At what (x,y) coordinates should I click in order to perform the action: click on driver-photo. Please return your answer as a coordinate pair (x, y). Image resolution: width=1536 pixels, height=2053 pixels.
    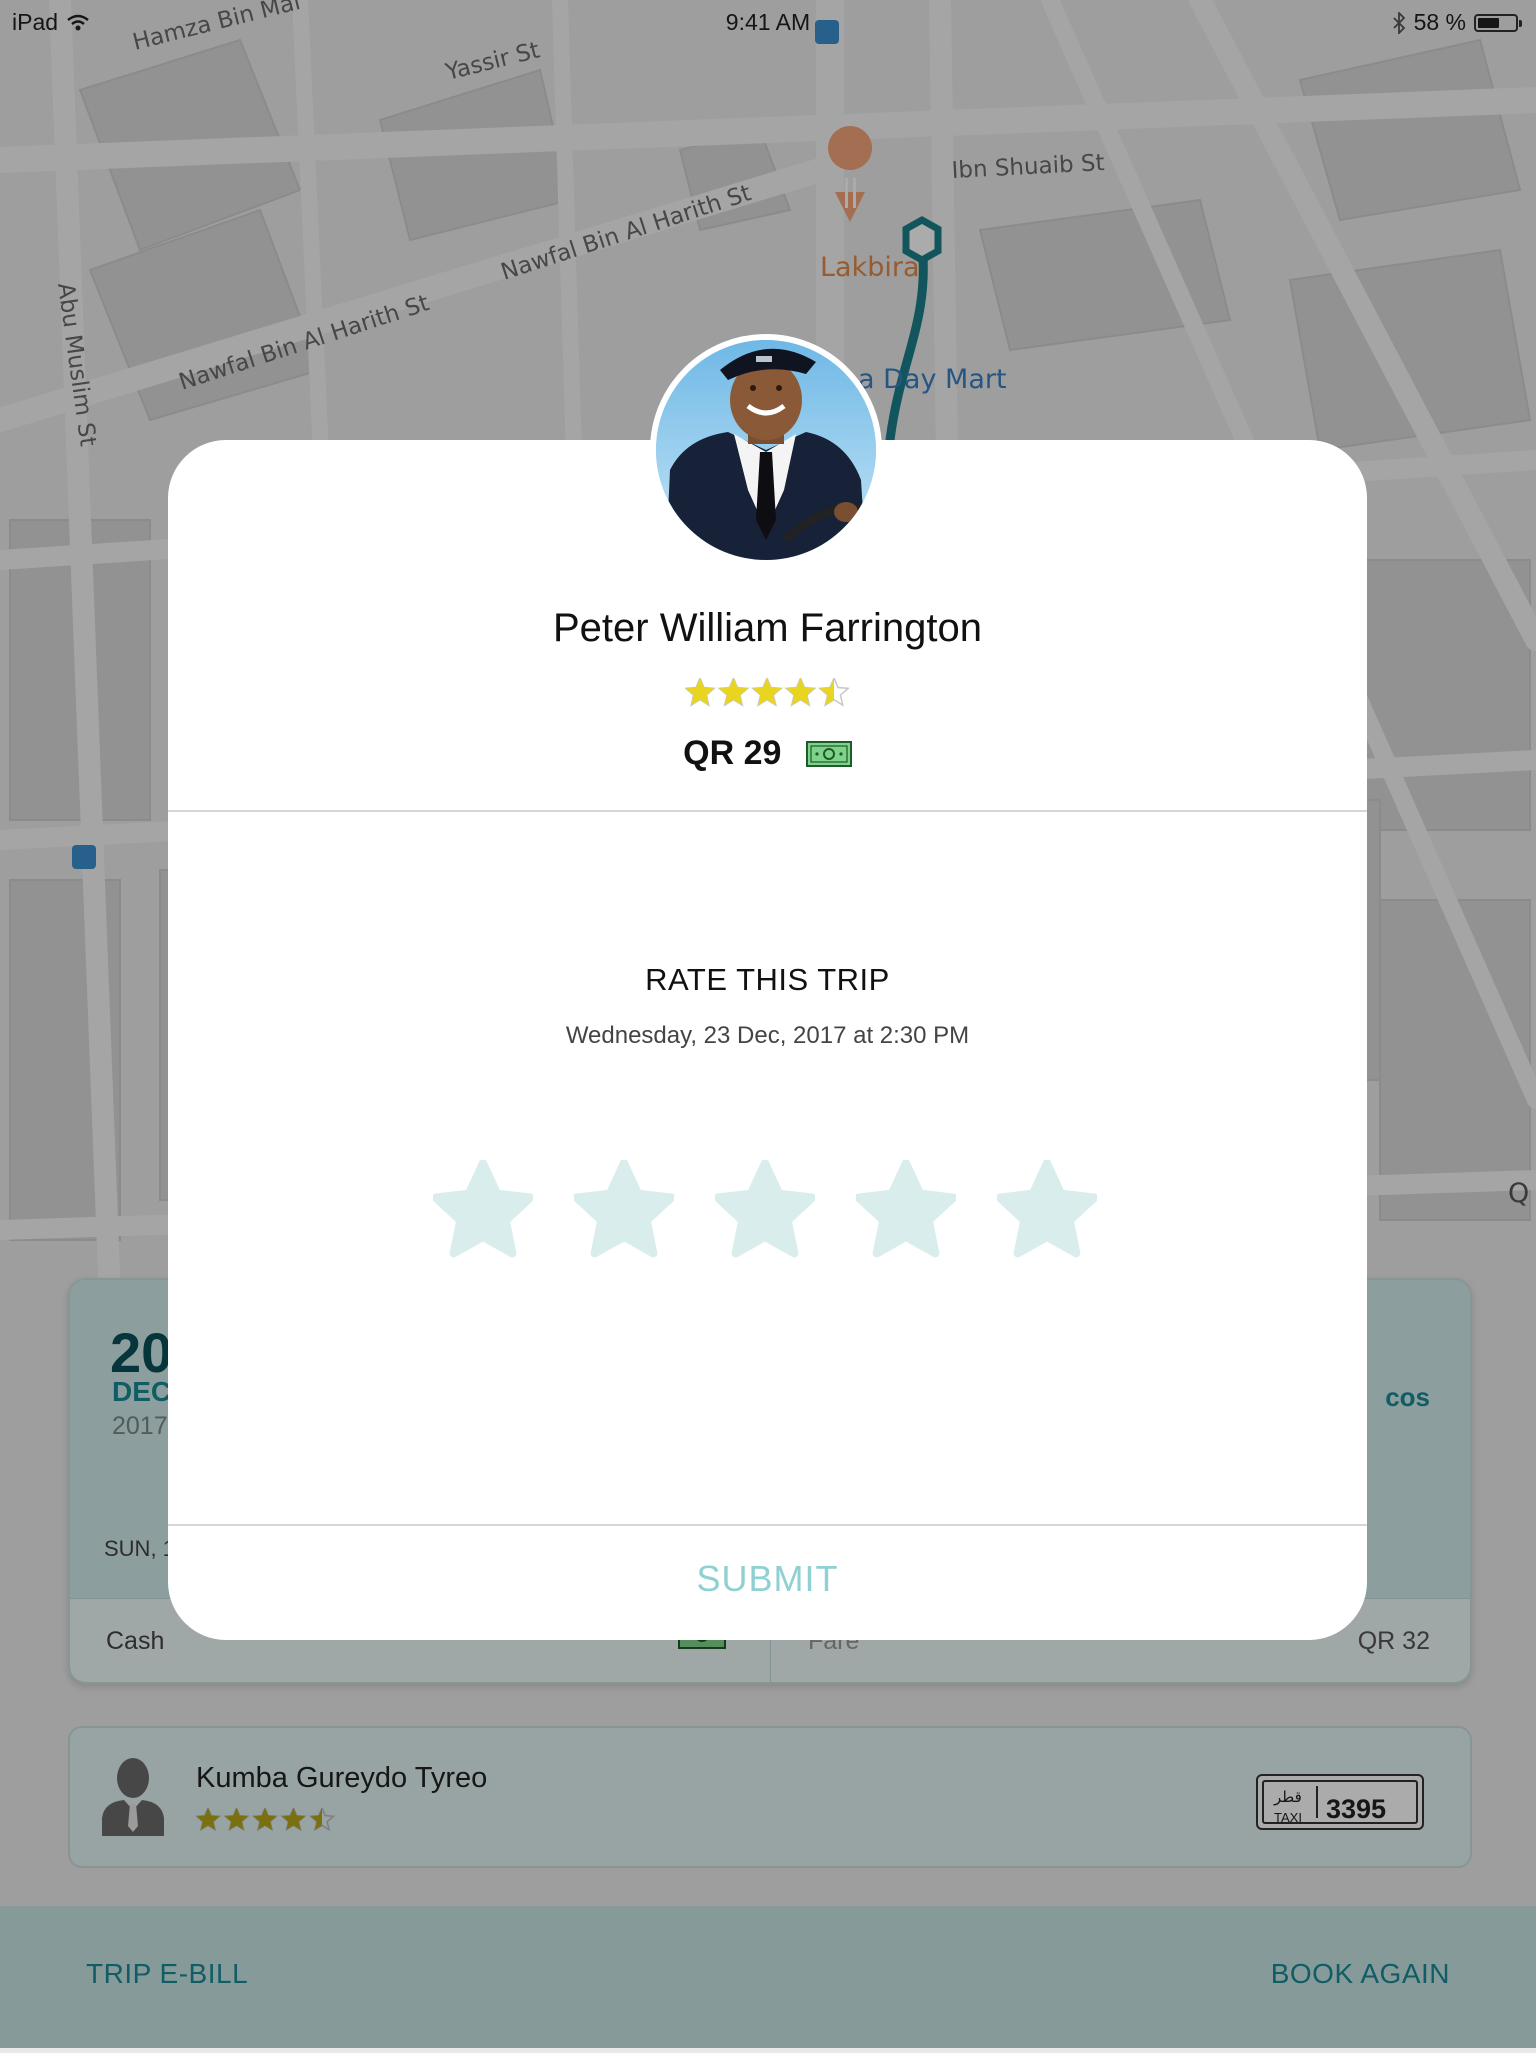
    Looking at the image, I should click on (766, 450).